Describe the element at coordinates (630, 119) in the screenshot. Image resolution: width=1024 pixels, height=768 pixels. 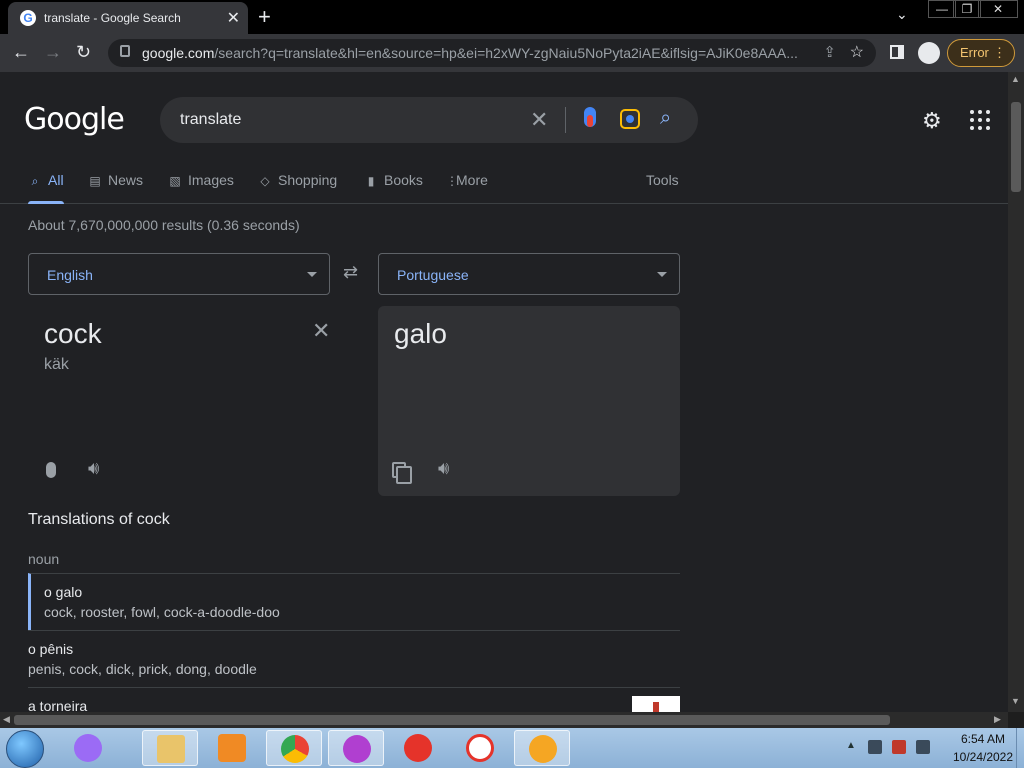
I see `google-lens-icon` at that location.